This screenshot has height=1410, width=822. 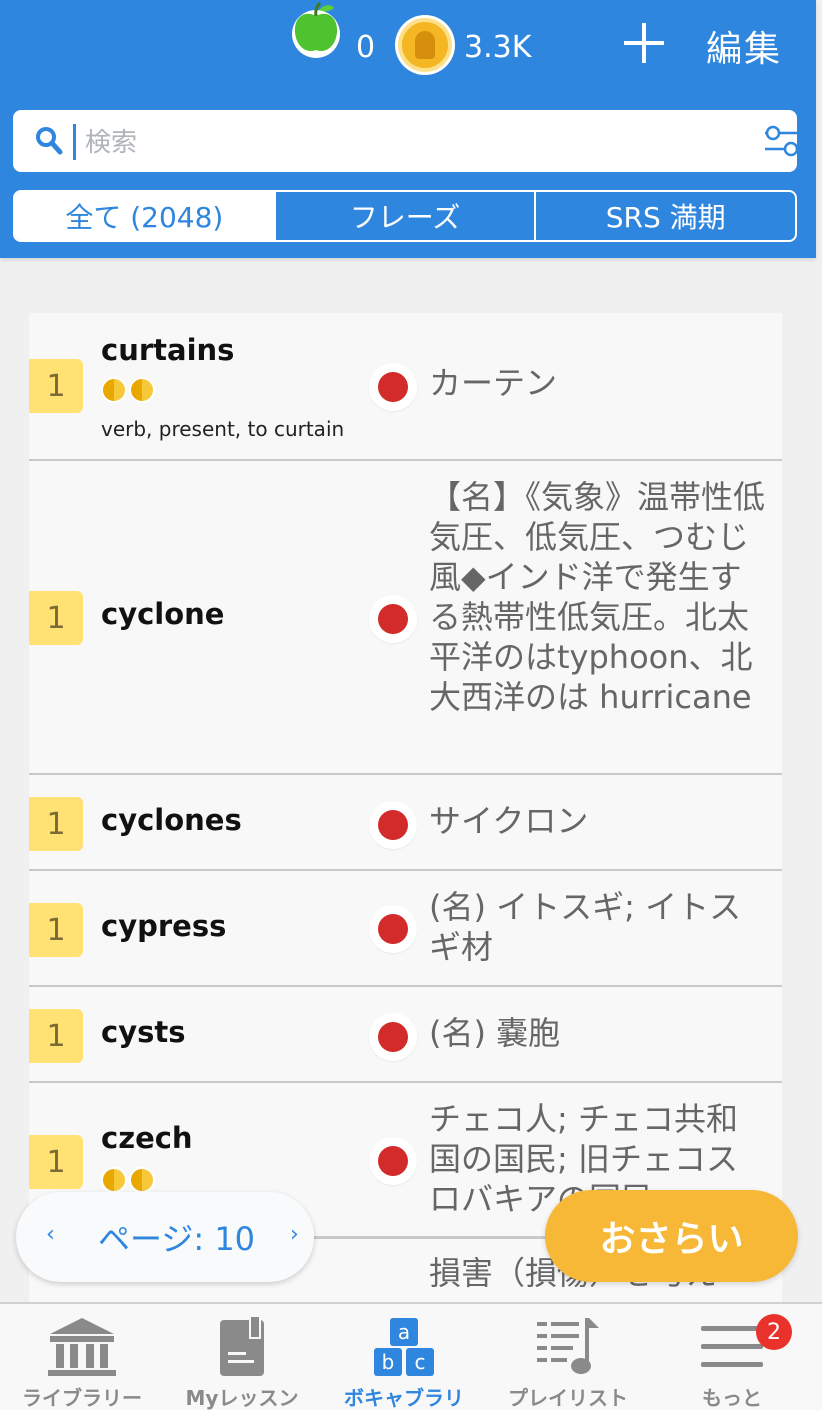 I want to click on word-definition: (名) イトスギ; イトスギ材, so click(x=585, y=927).